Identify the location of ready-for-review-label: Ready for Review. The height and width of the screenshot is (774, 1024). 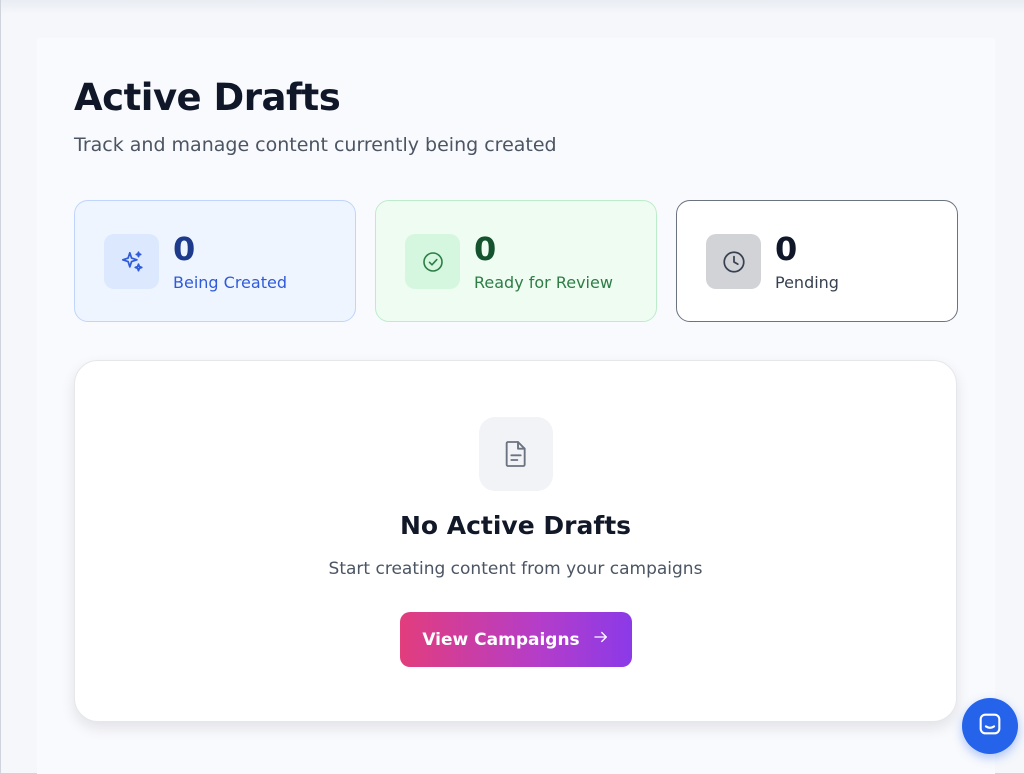
(543, 282).